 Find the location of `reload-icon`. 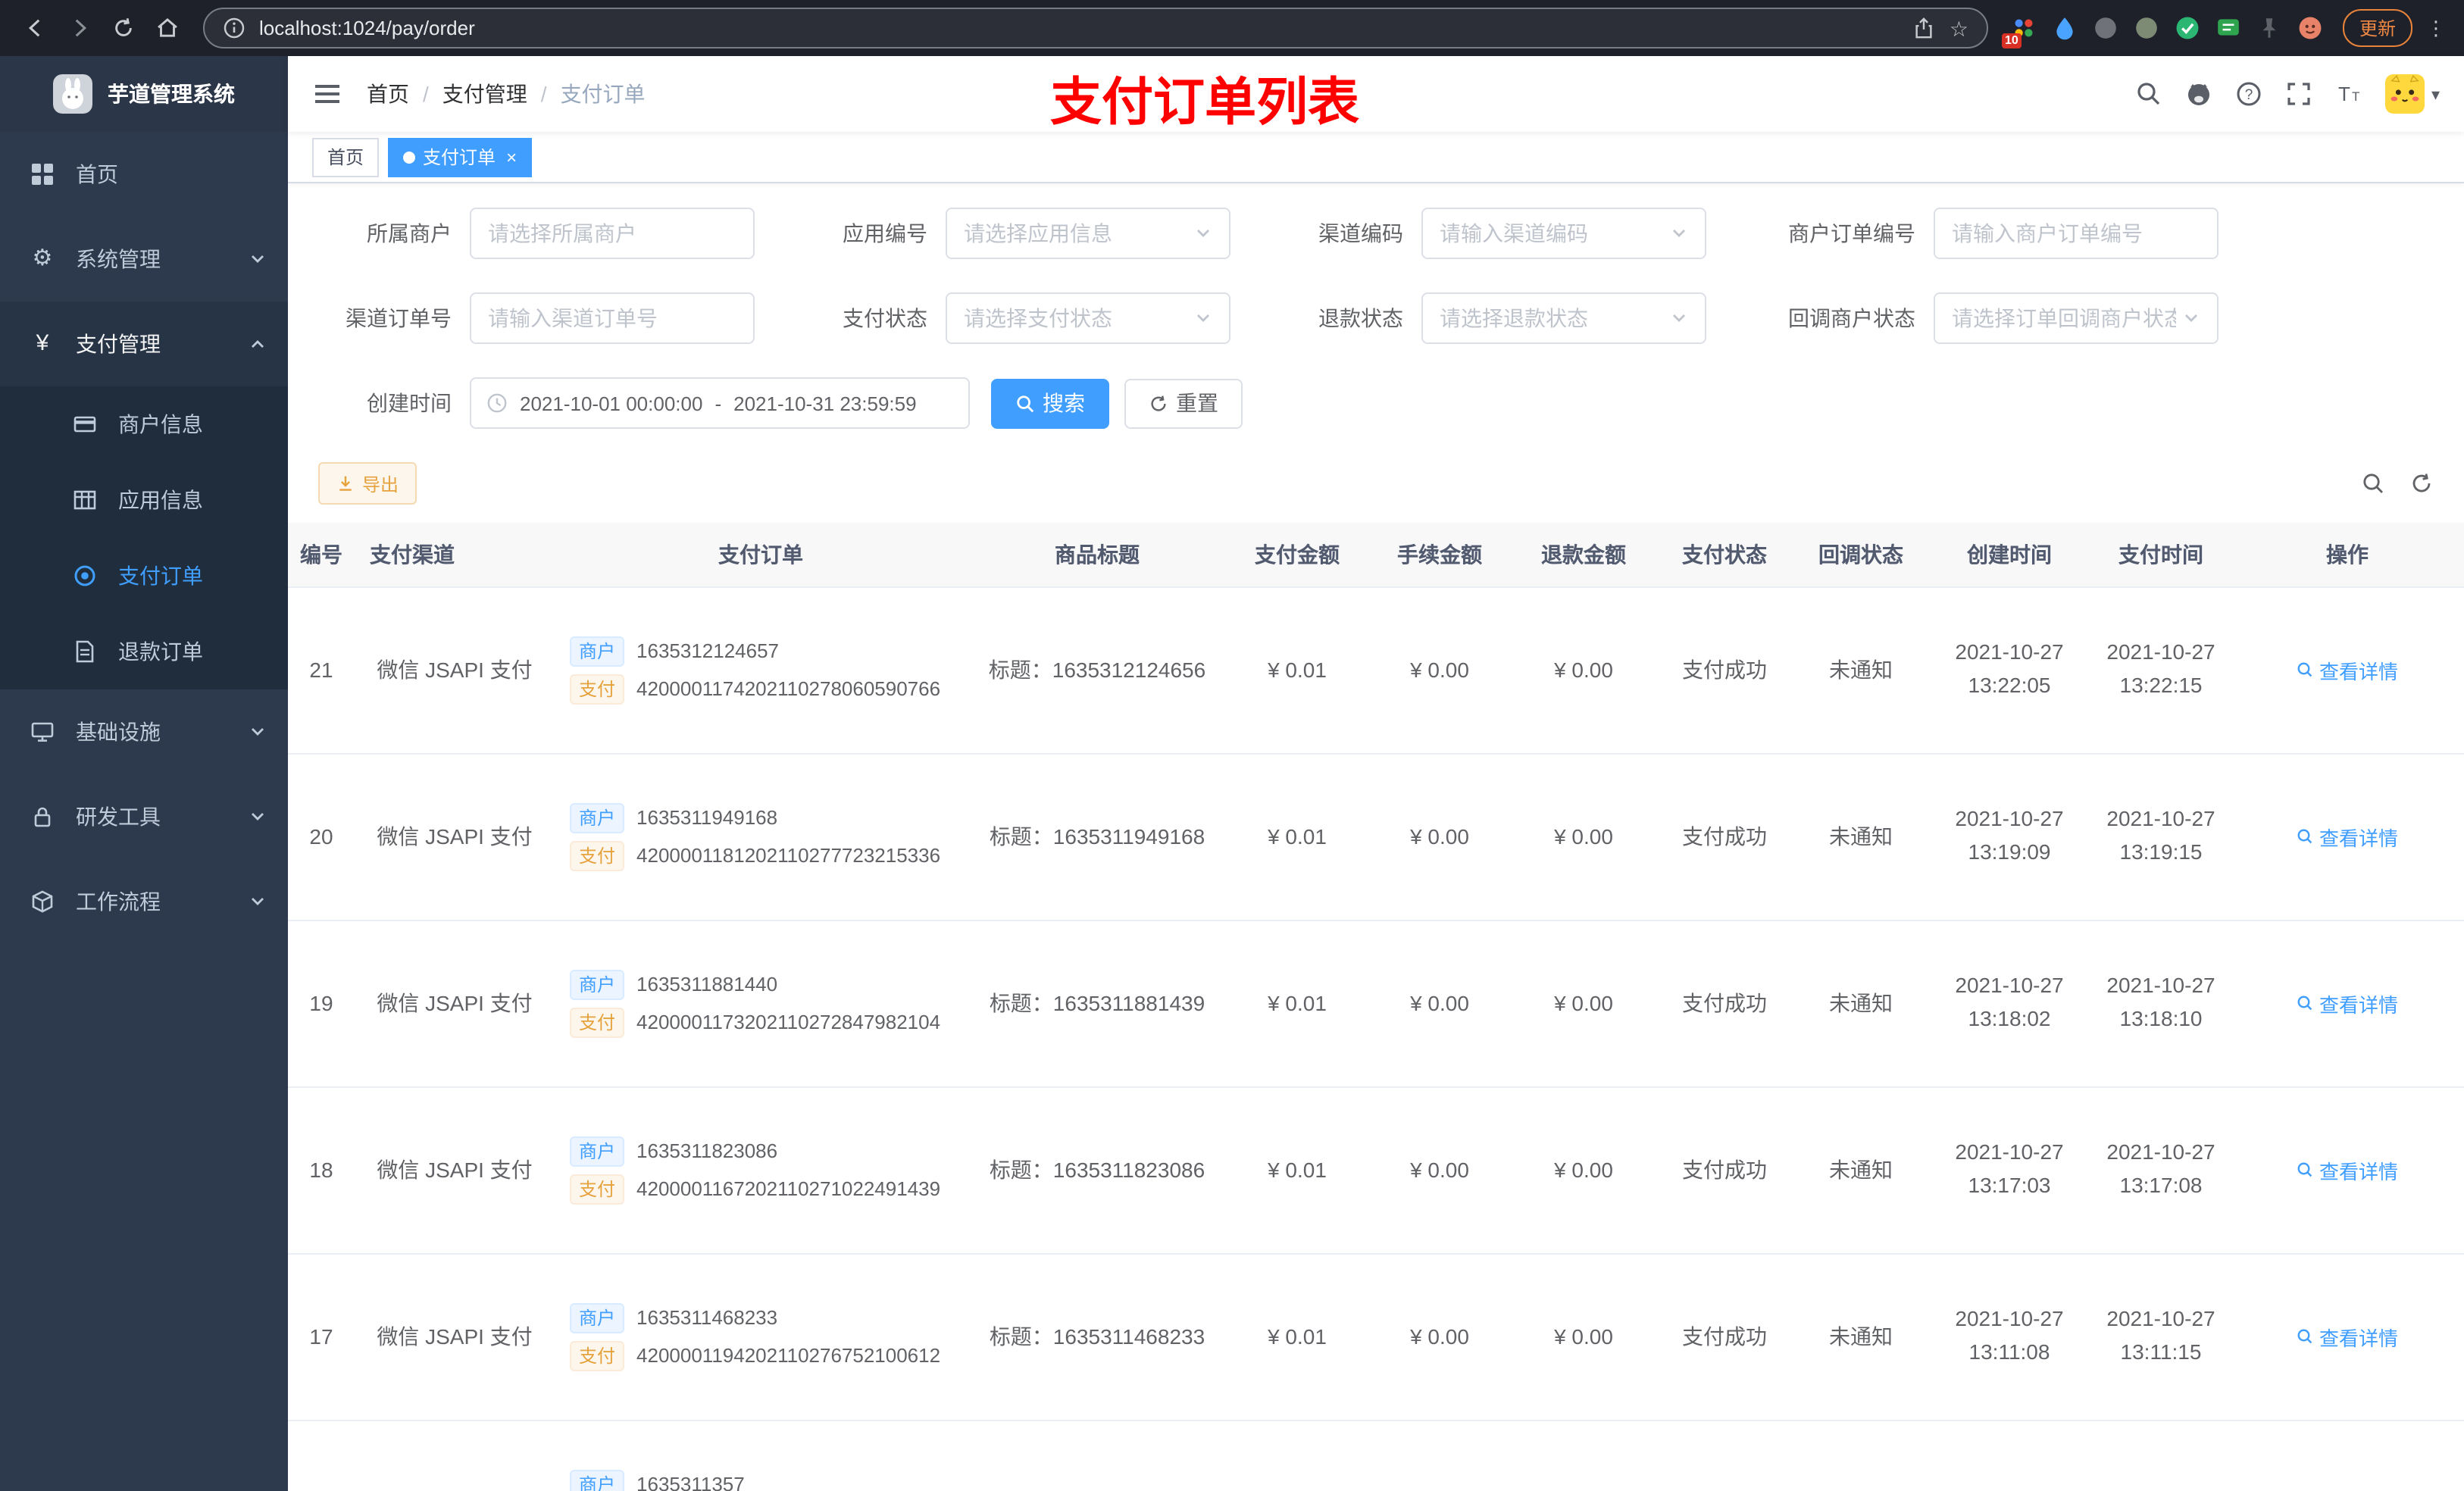

reload-icon is located at coordinates (123, 28).